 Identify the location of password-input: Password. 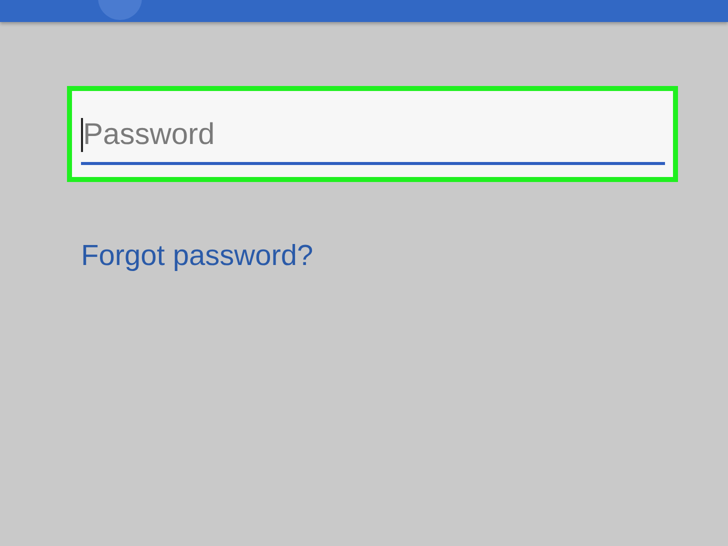
(374, 135).